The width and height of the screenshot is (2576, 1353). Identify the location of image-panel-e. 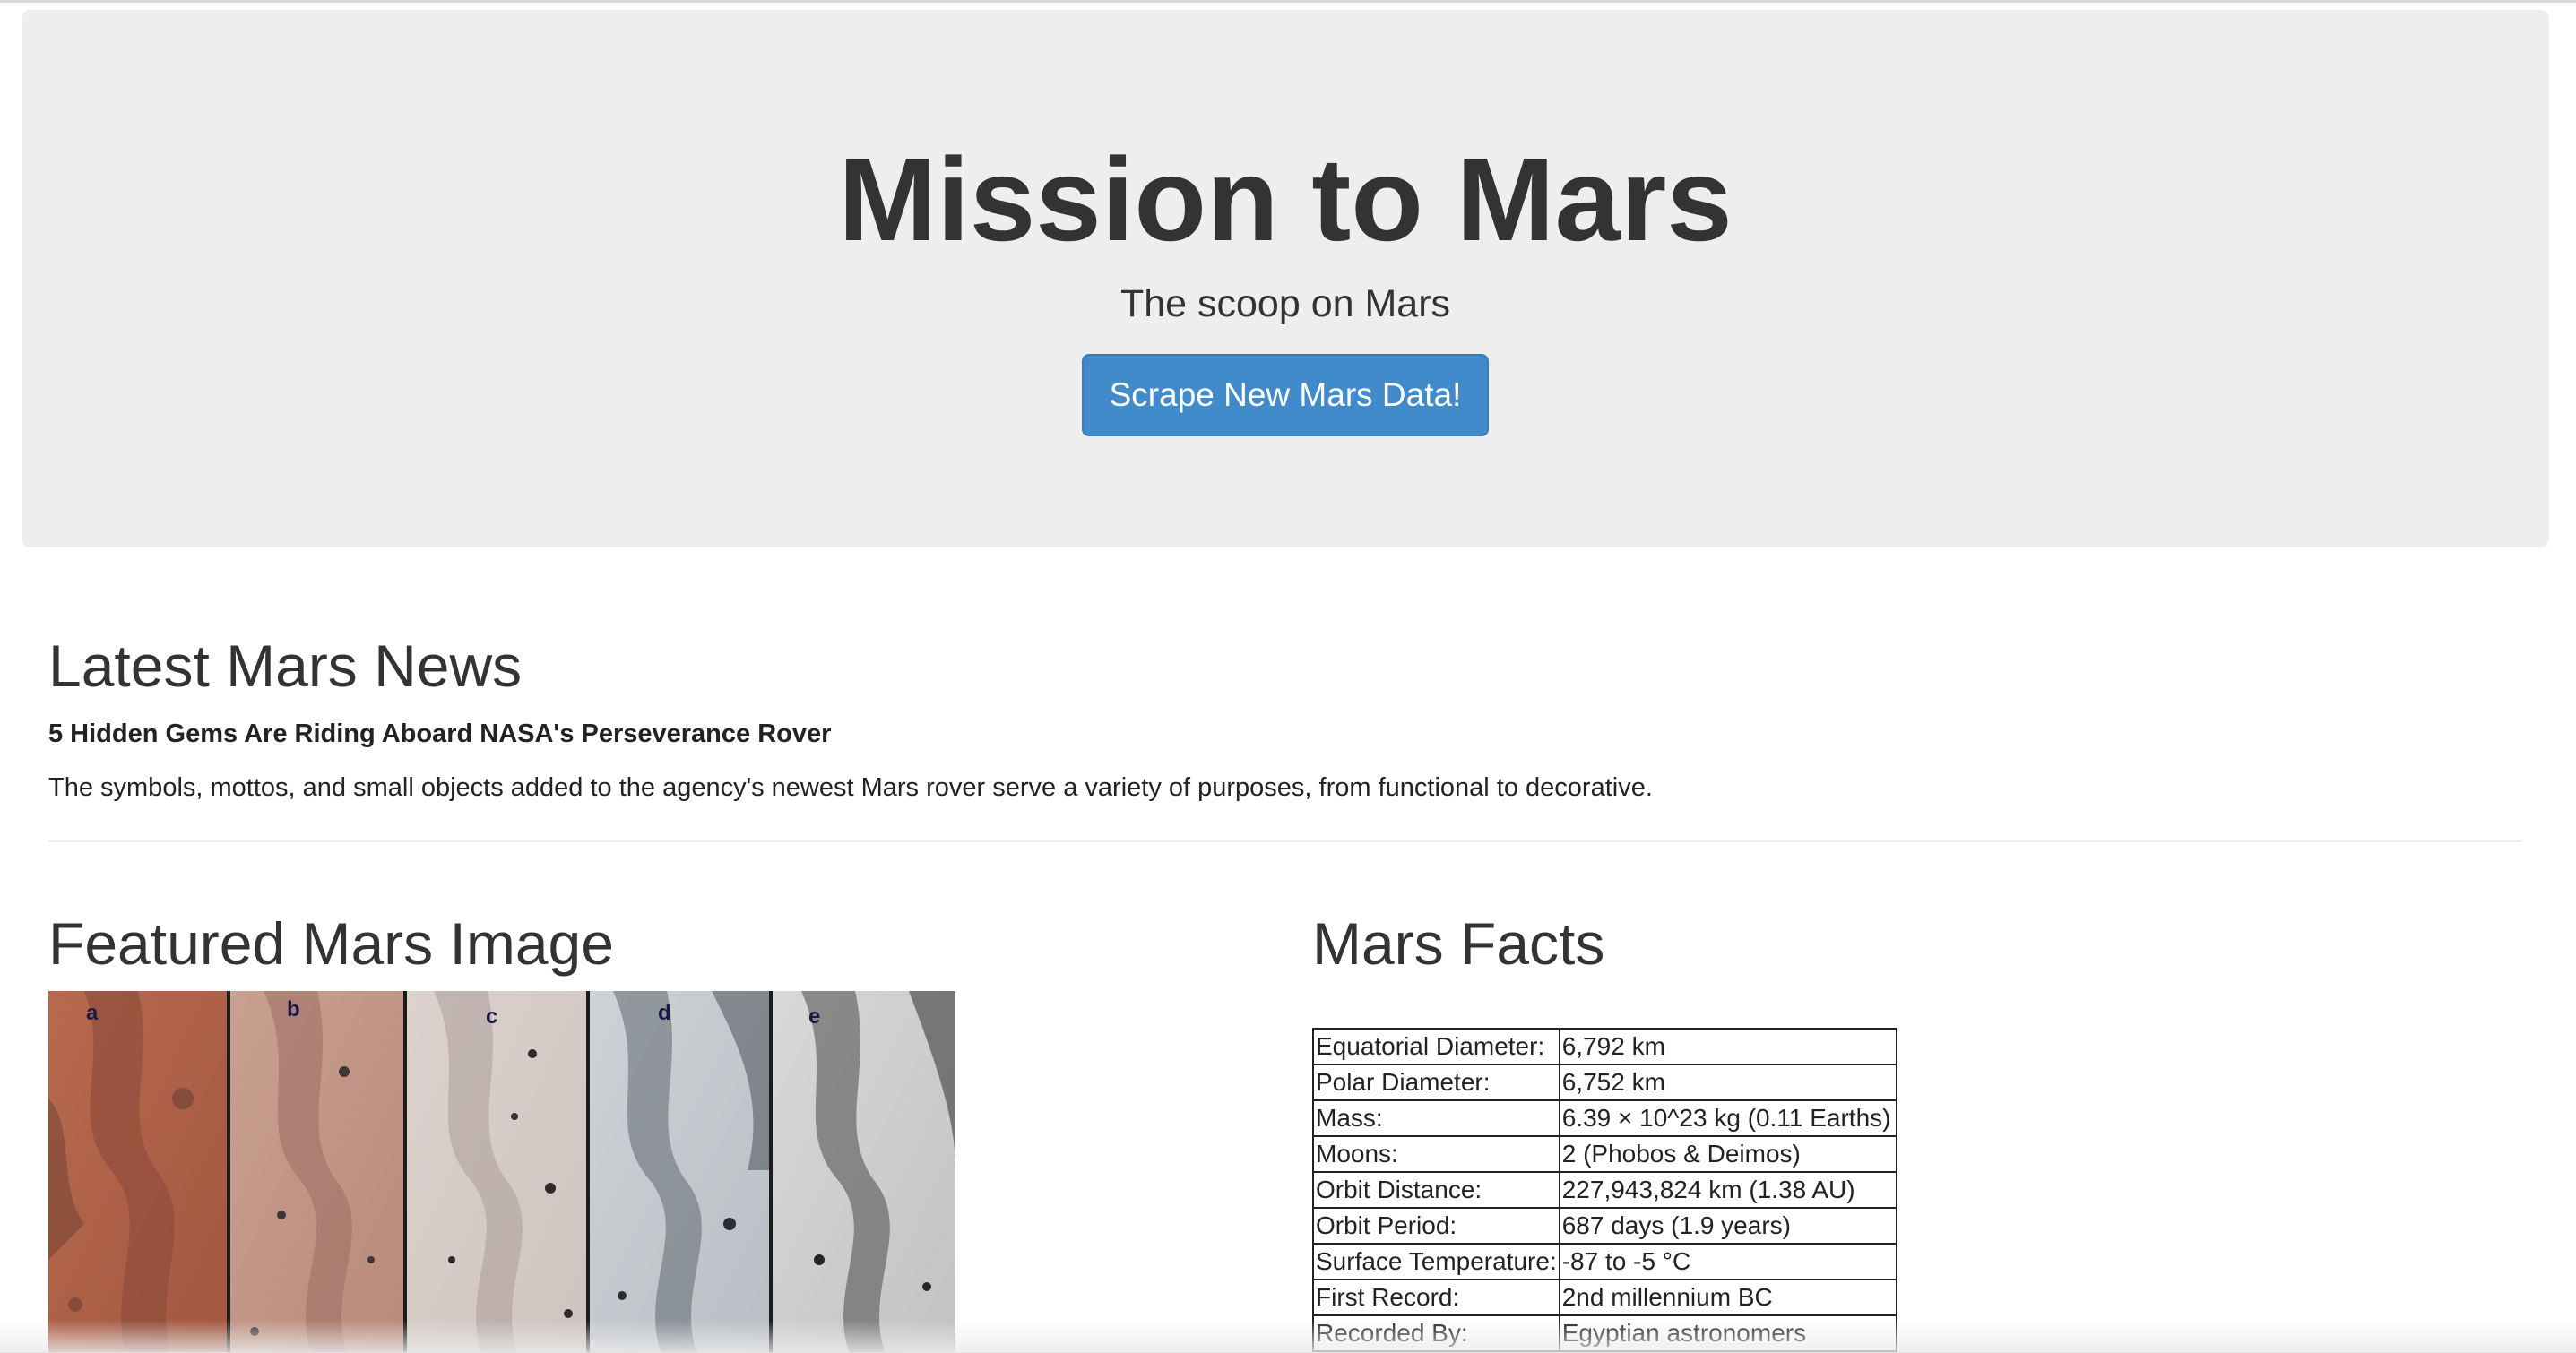
(864, 1172).